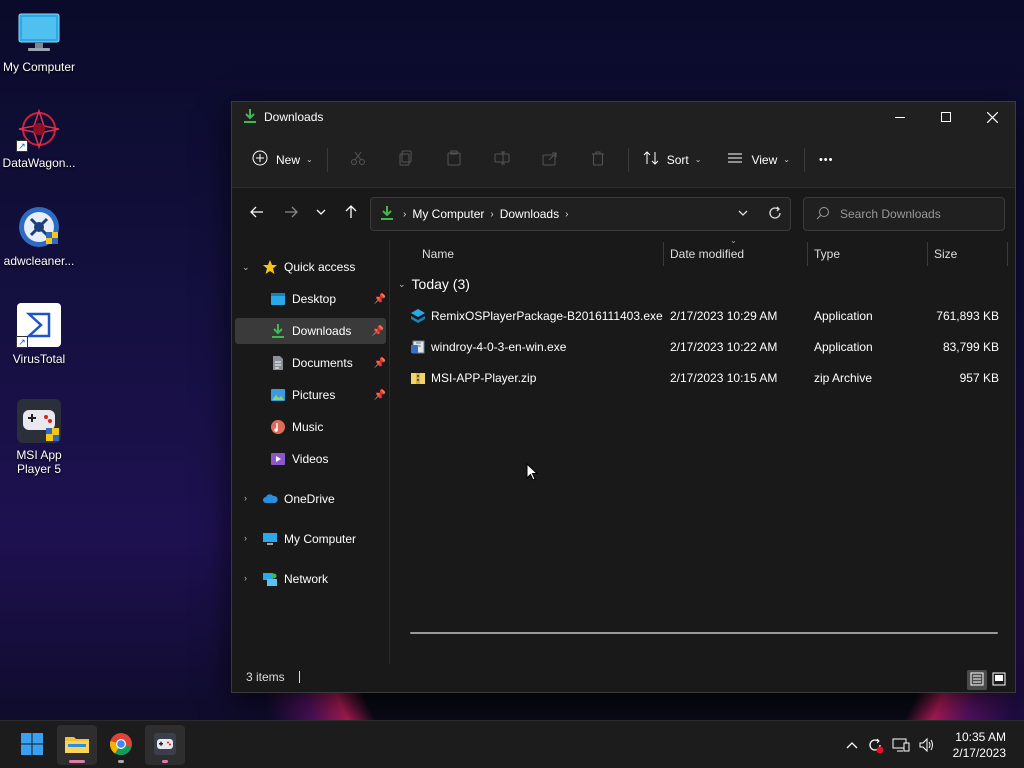 The image size is (1024, 768). Describe the element at coordinates (282, 160) in the screenshot. I see `new-button: New ⌄` at that location.